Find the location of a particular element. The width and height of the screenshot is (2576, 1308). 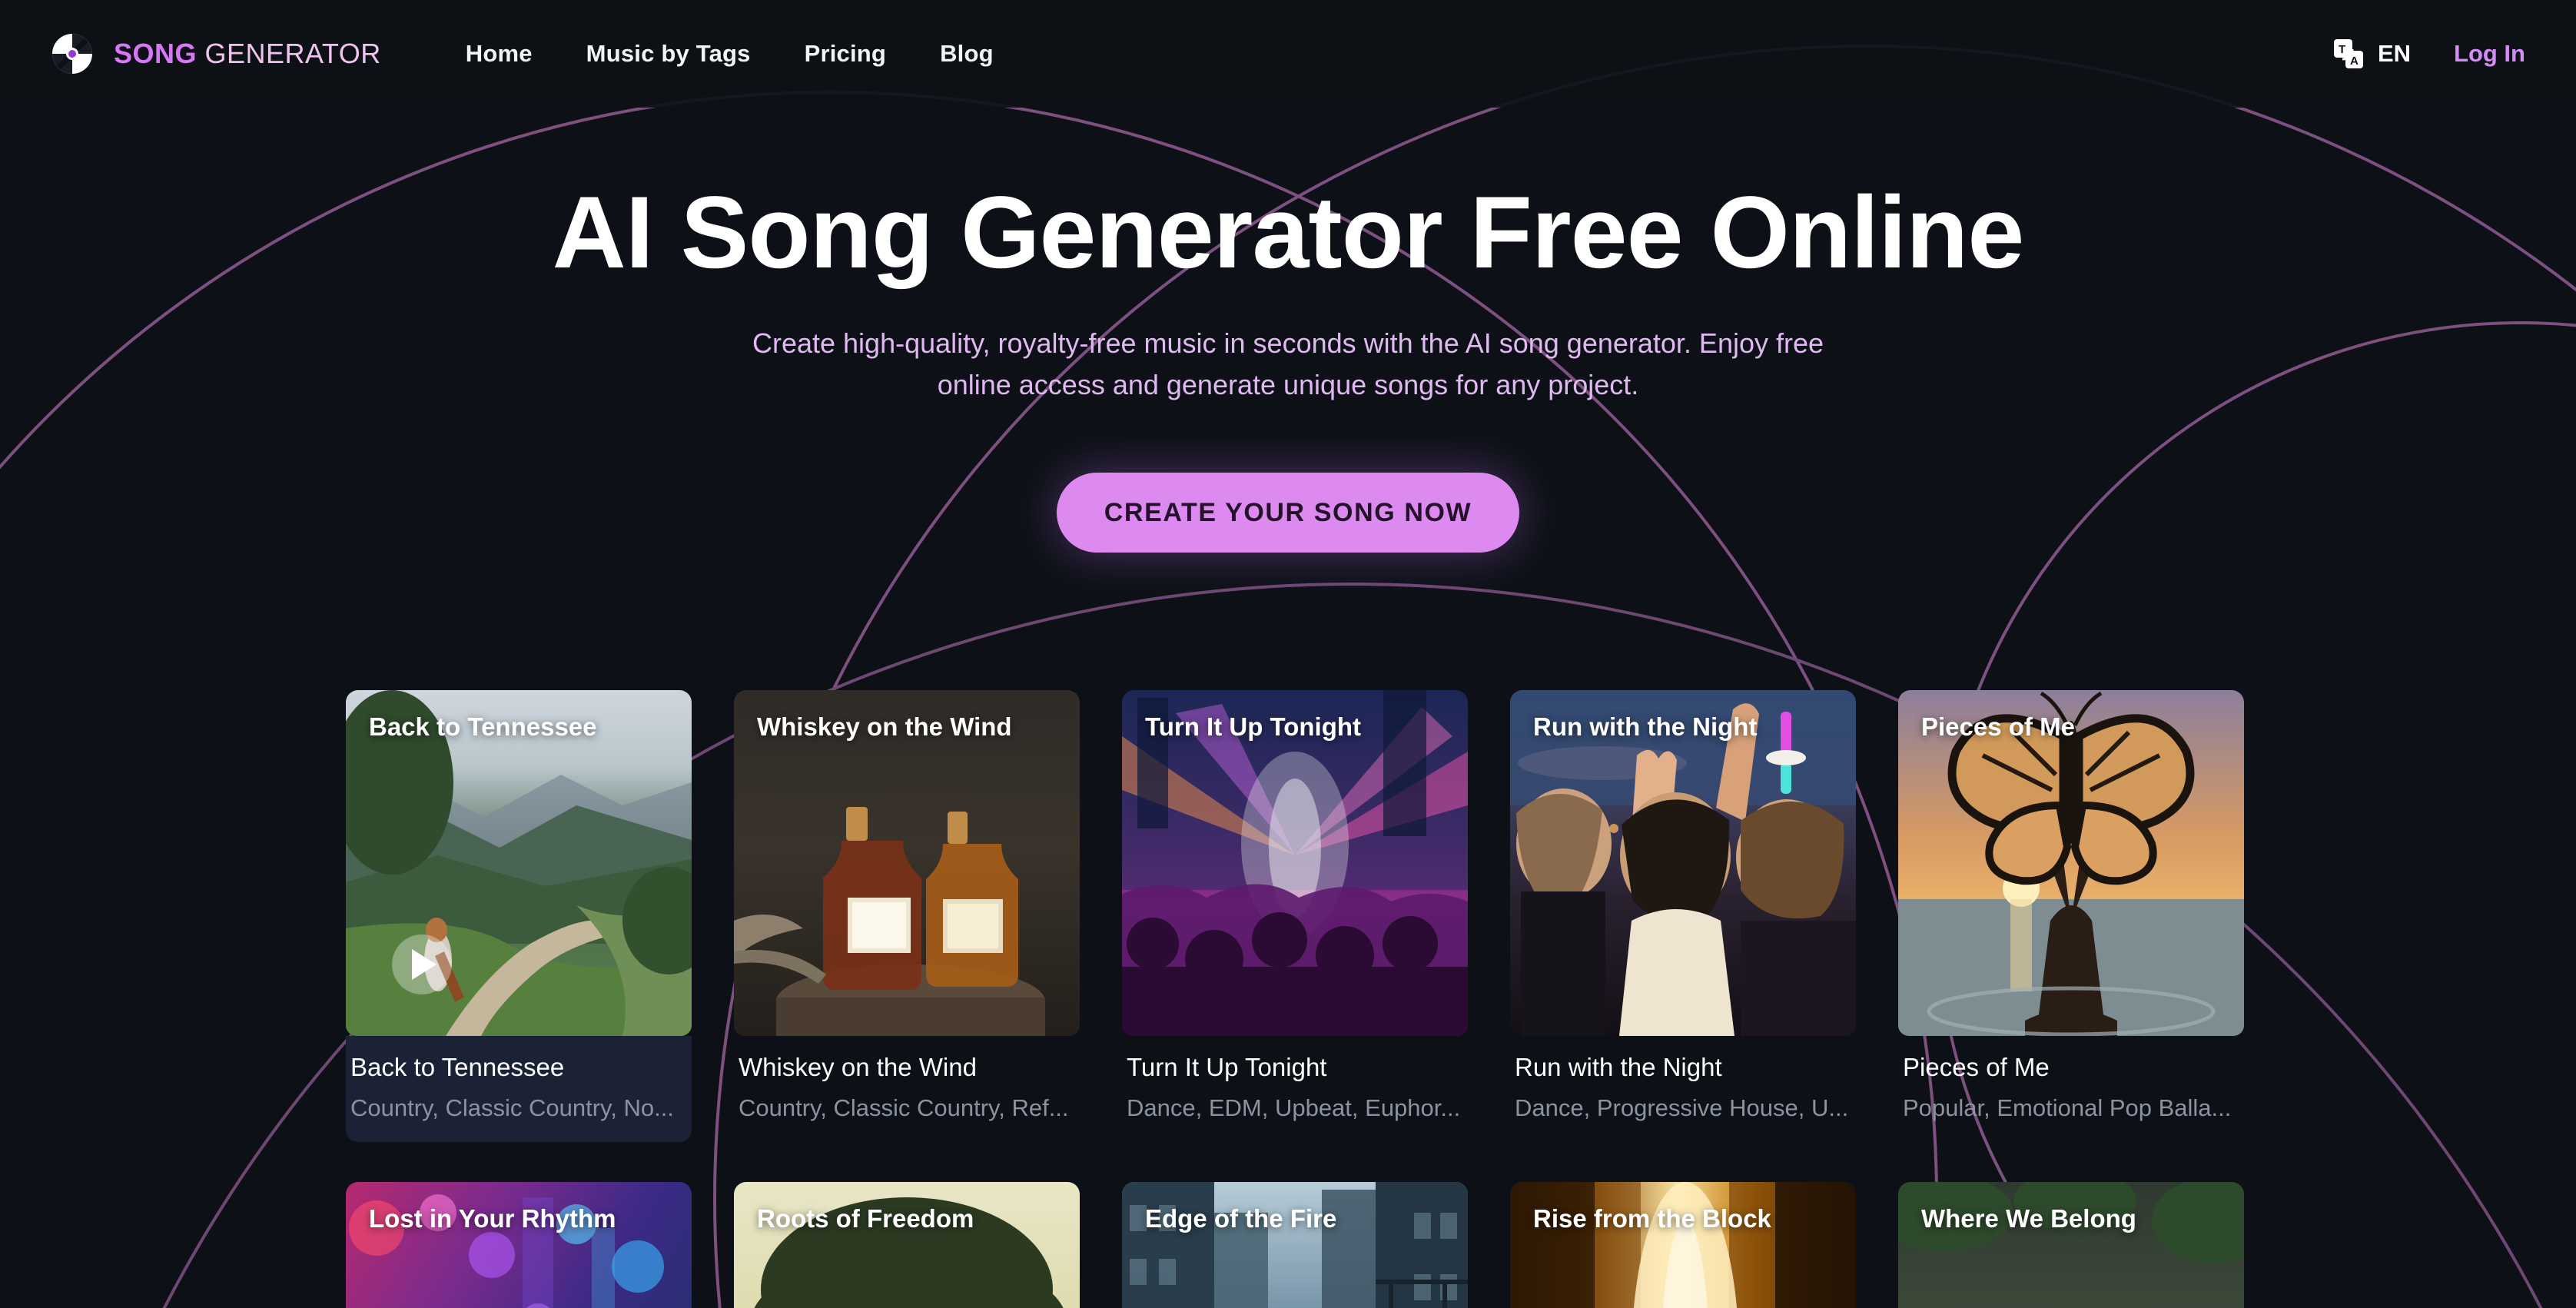

song-card: Where We Belong is located at coordinates (2071, 1245).